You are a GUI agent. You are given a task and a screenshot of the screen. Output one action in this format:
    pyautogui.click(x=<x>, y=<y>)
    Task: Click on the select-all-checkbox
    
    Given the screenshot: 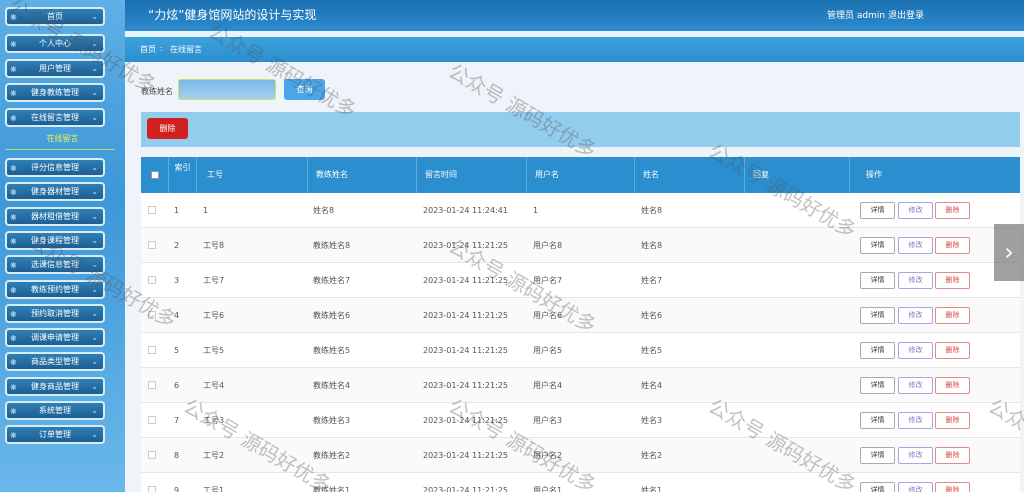 What is the action you would take?
    pyautogui.click(x=155, y=175)
    